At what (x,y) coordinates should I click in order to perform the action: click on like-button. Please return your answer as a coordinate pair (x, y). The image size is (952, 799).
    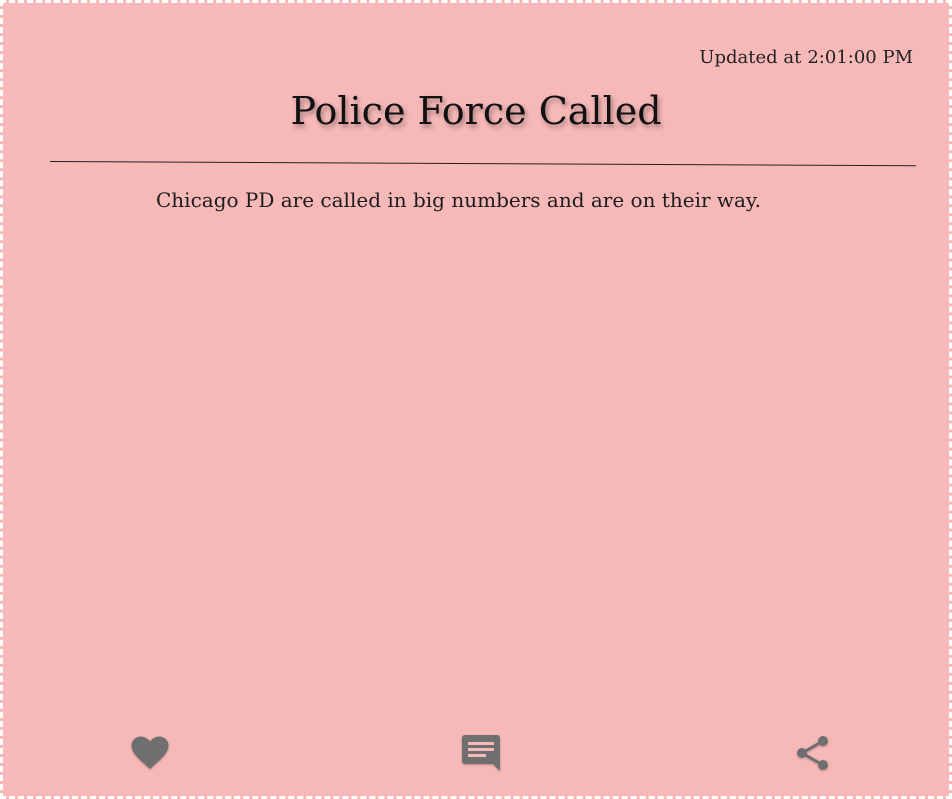
    Looking at the image, I should click on (150, 753).